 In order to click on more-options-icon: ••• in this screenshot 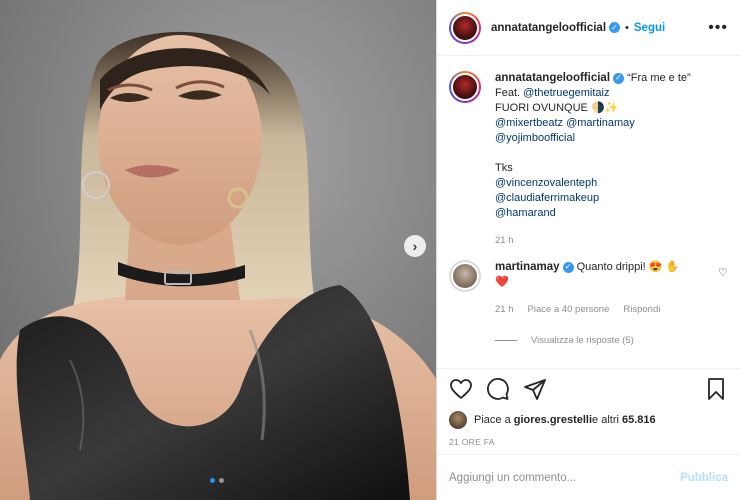, I will do `click(718, 28)`.